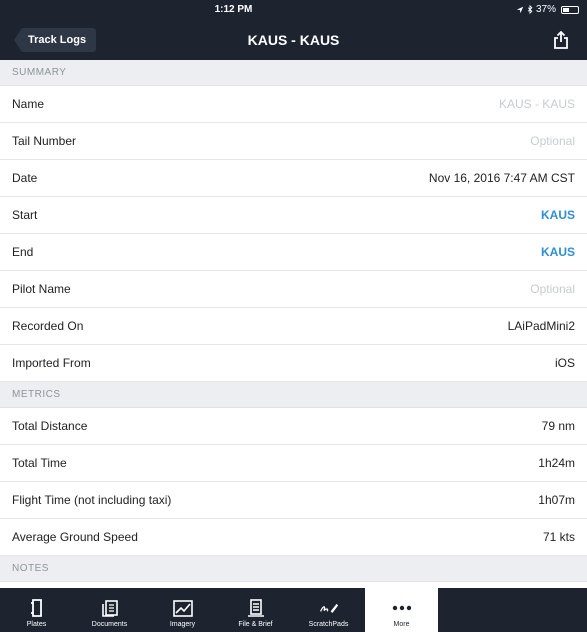  I want to click on row-value: iOS, so click(564, 363).